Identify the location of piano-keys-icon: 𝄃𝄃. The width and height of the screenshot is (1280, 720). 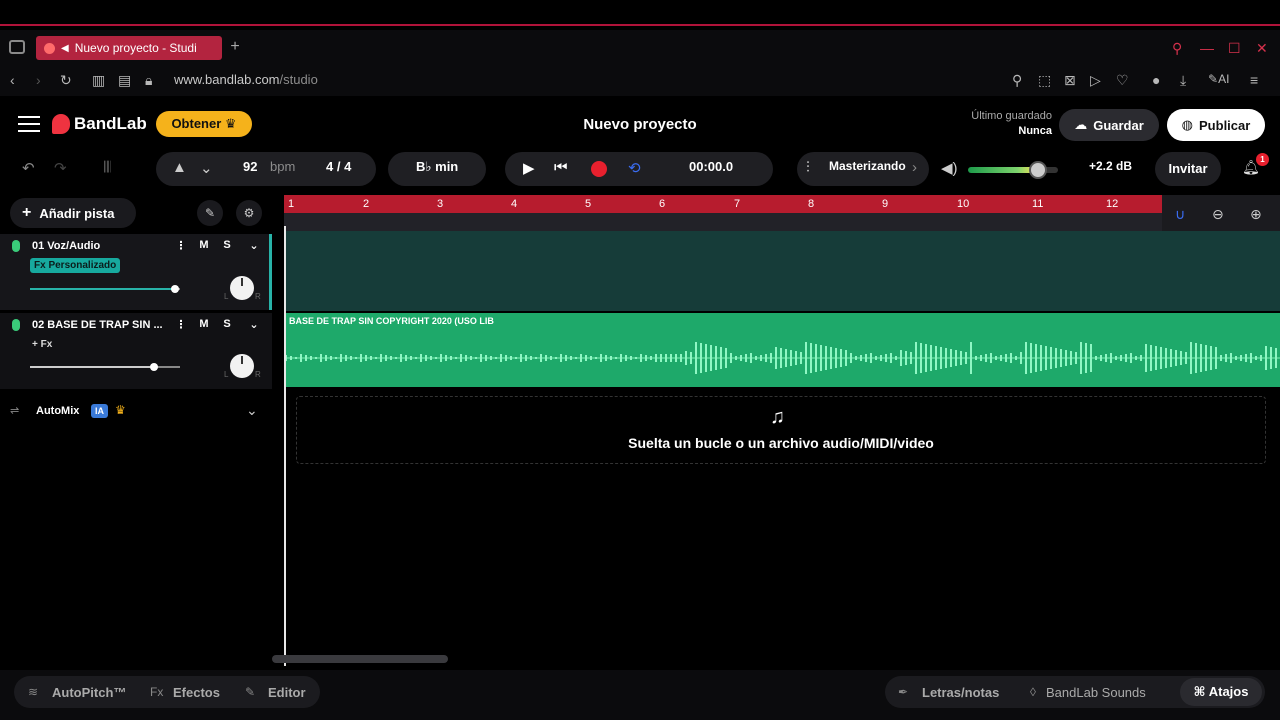
(107, 167).